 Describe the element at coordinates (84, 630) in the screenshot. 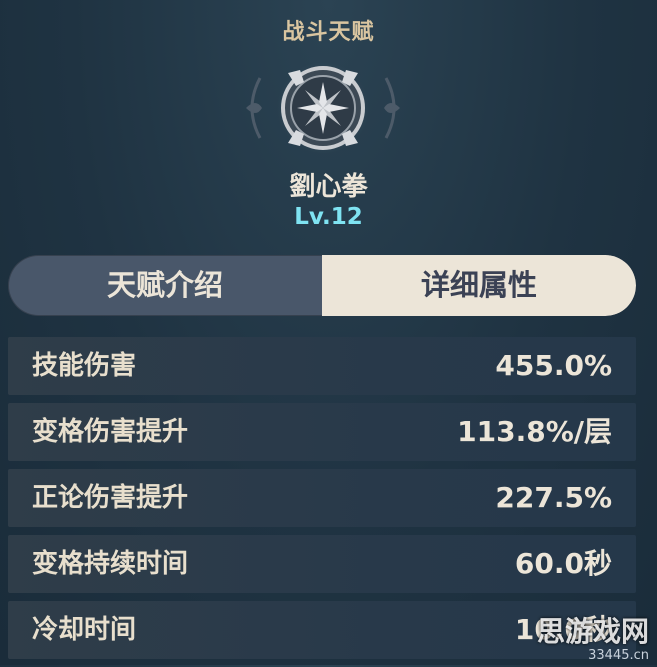

I see `attribute-label: 冷却时间` at that location.